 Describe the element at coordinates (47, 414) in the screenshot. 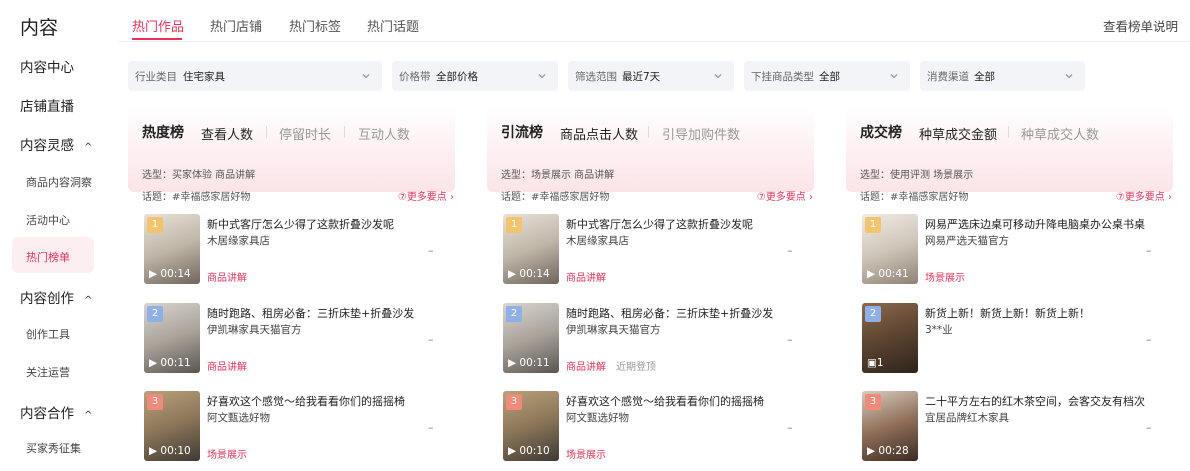

I see `sidebar-item-label: 内容合作` at that location.